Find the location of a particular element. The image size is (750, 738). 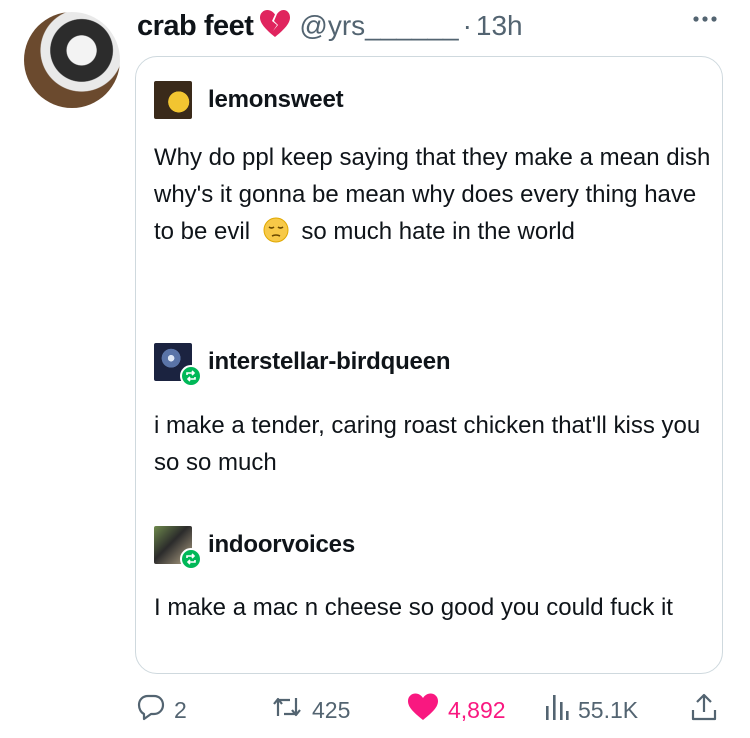

post-text-part: so much hate in the world is located at coordinates (438, 231).